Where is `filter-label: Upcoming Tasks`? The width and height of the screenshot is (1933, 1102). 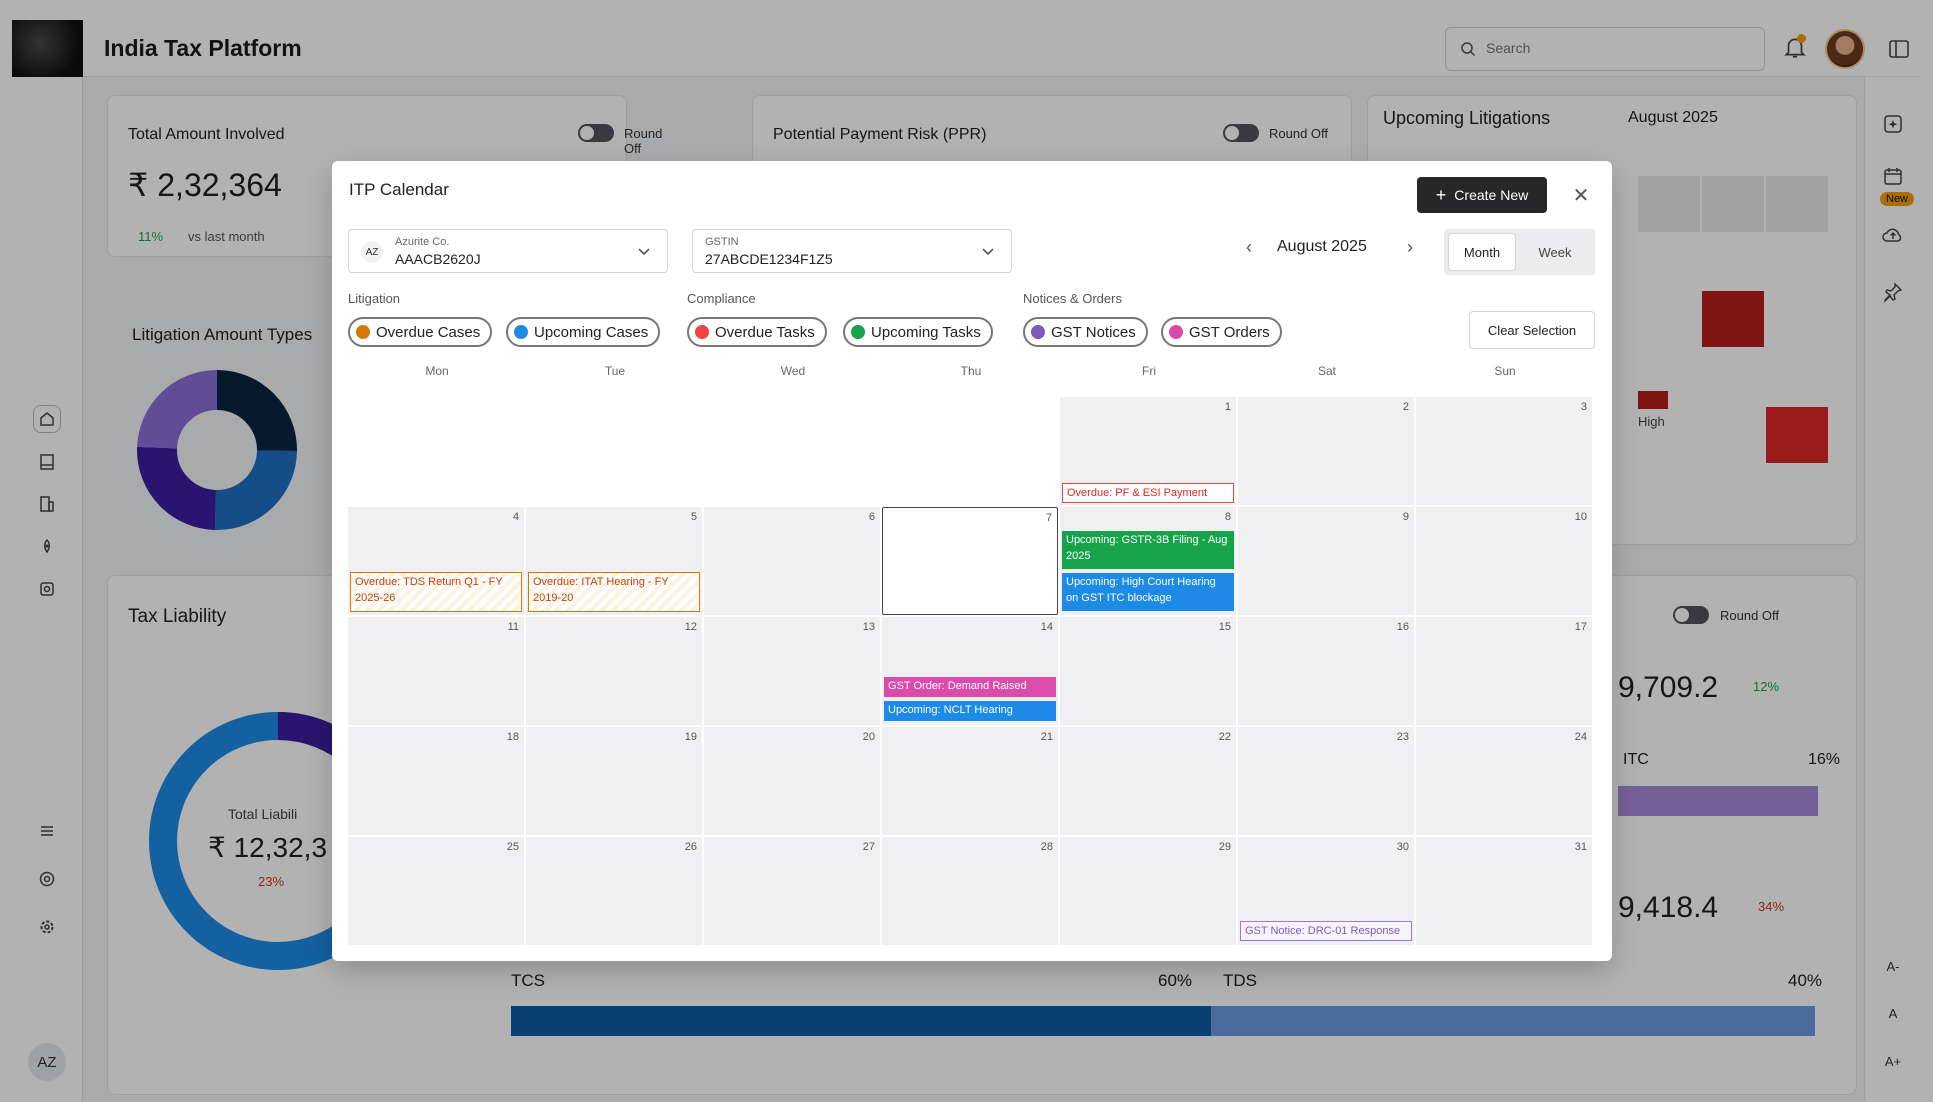
filter-label: Upcoming Tasks is located at coordinates (926, 332).